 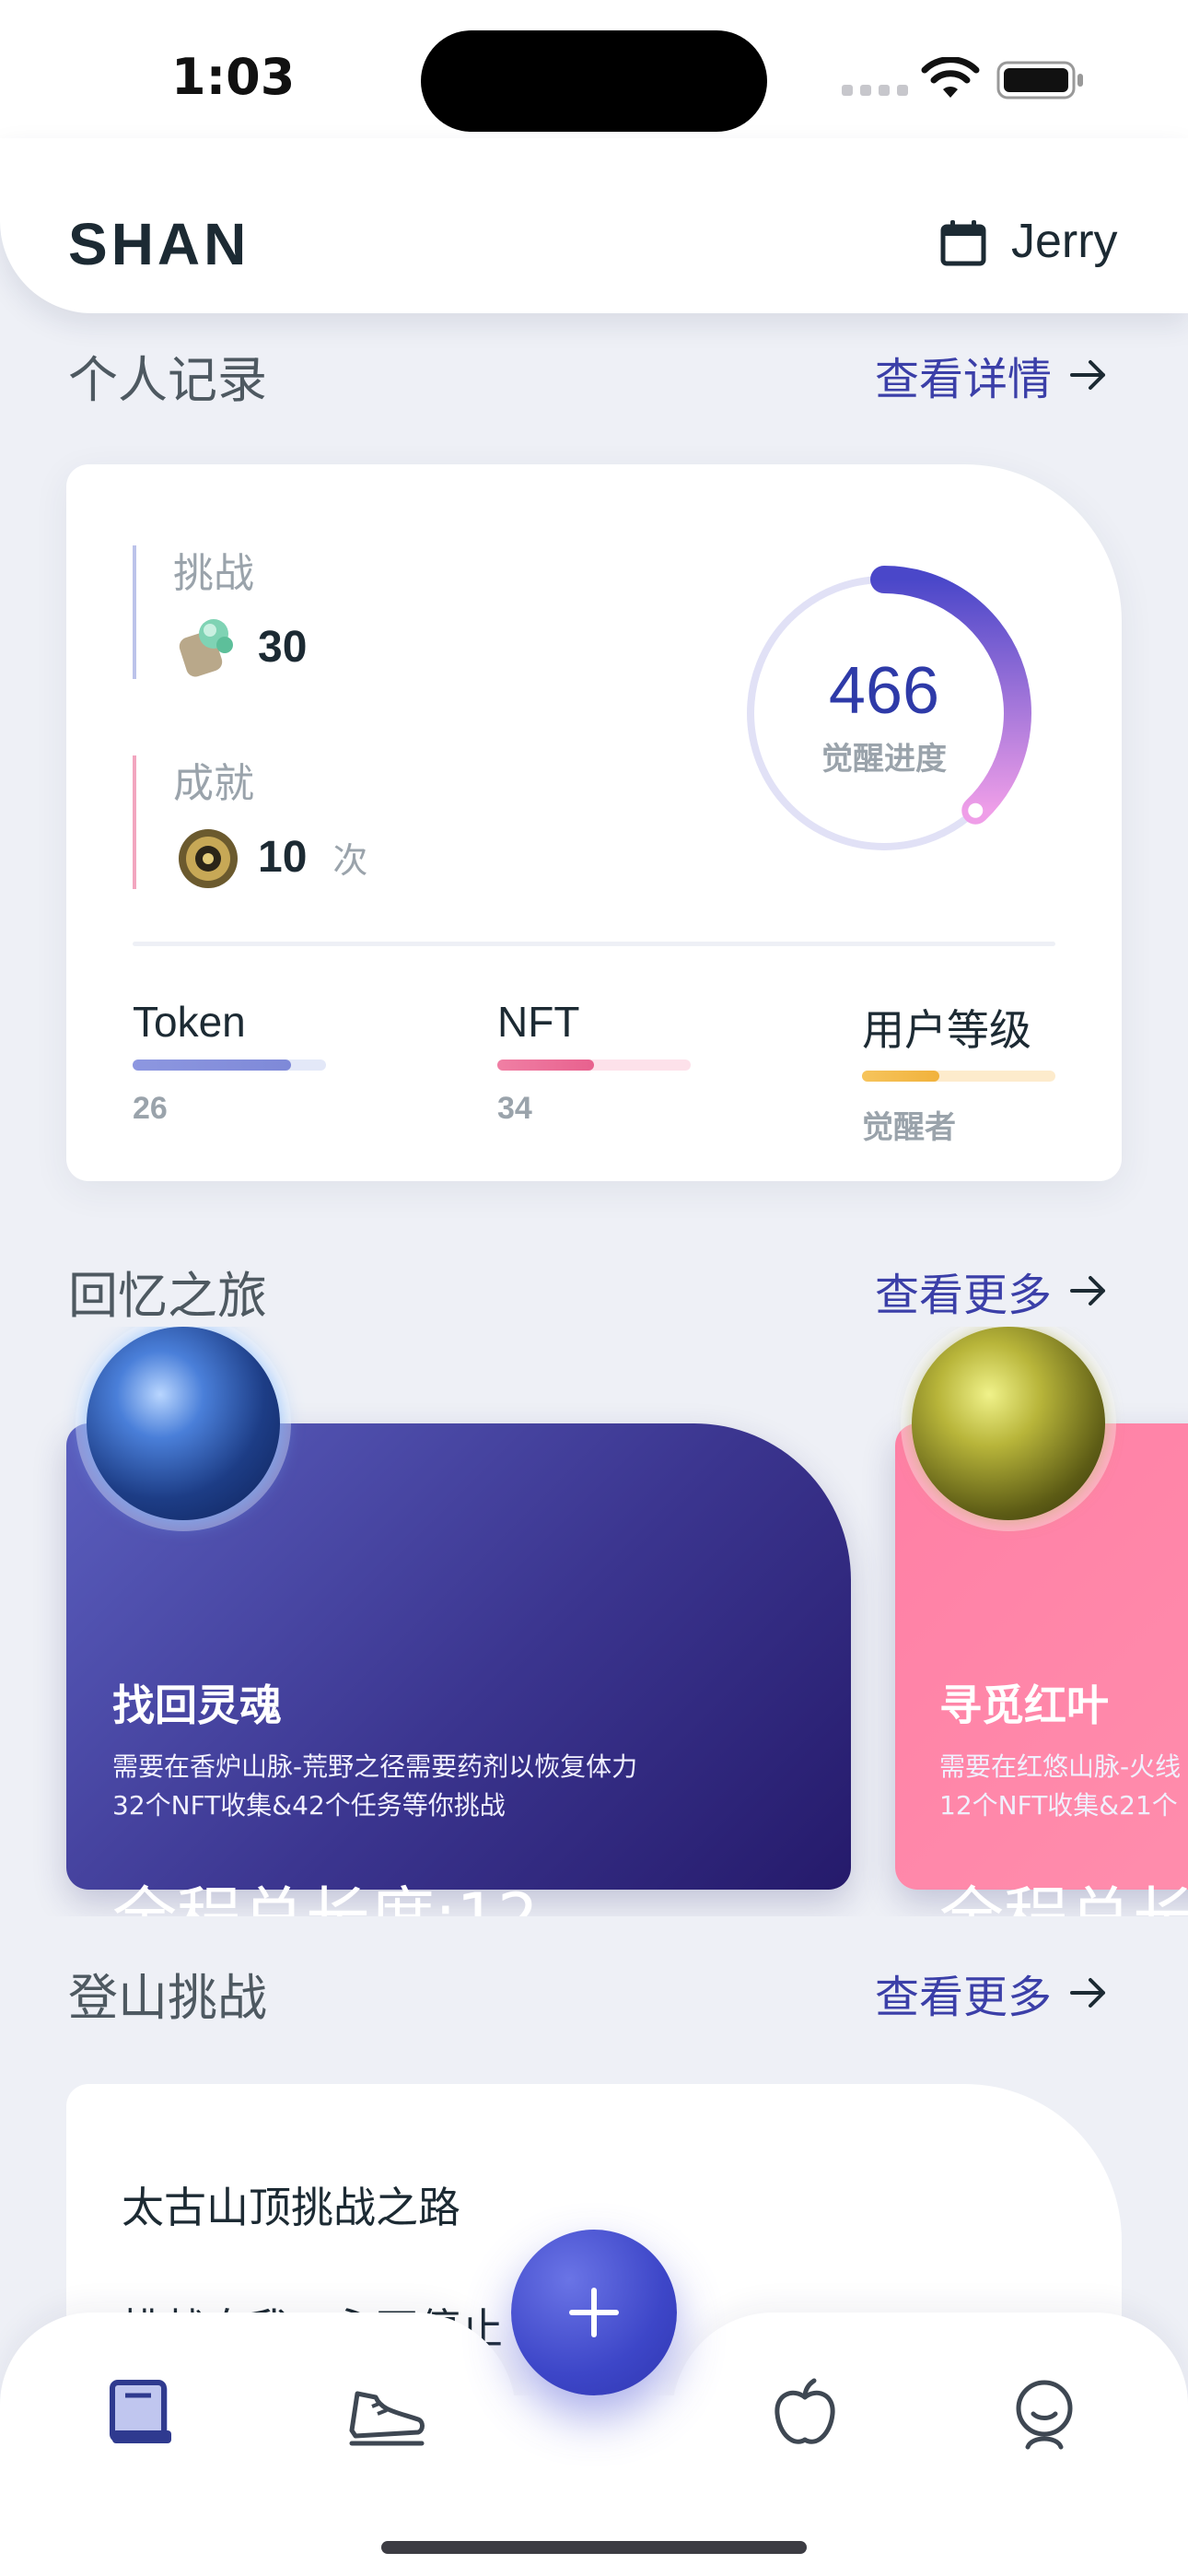 What do you see at coordinates (594, 944) in the screenshot?
I see `card-divider` at bounding box center [594, 944].